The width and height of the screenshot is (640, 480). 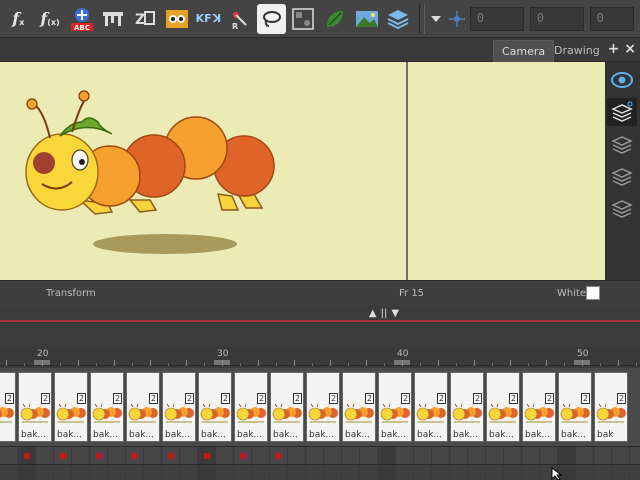 I want to click on character-icon, so click(x=176, y=19).